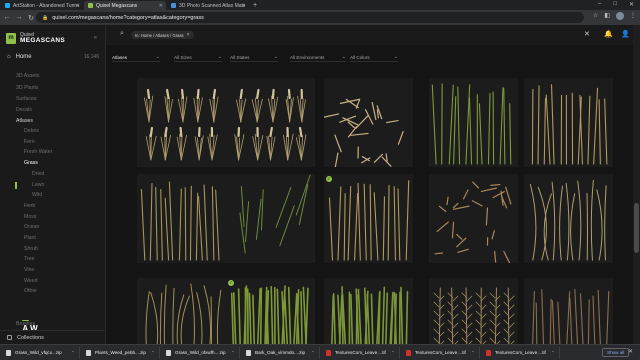 This screenshot has width=640, height=360. I want to click on page-scrollbar, so click(636, 184).